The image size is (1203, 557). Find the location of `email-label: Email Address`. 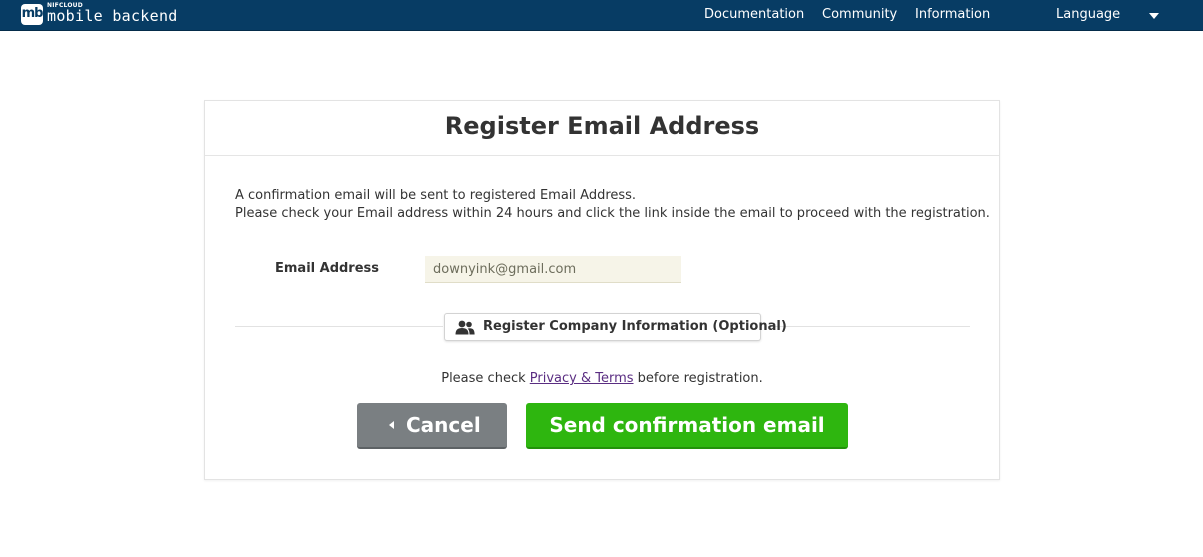

email-label: Email Address is located at coordinates (327, 268).